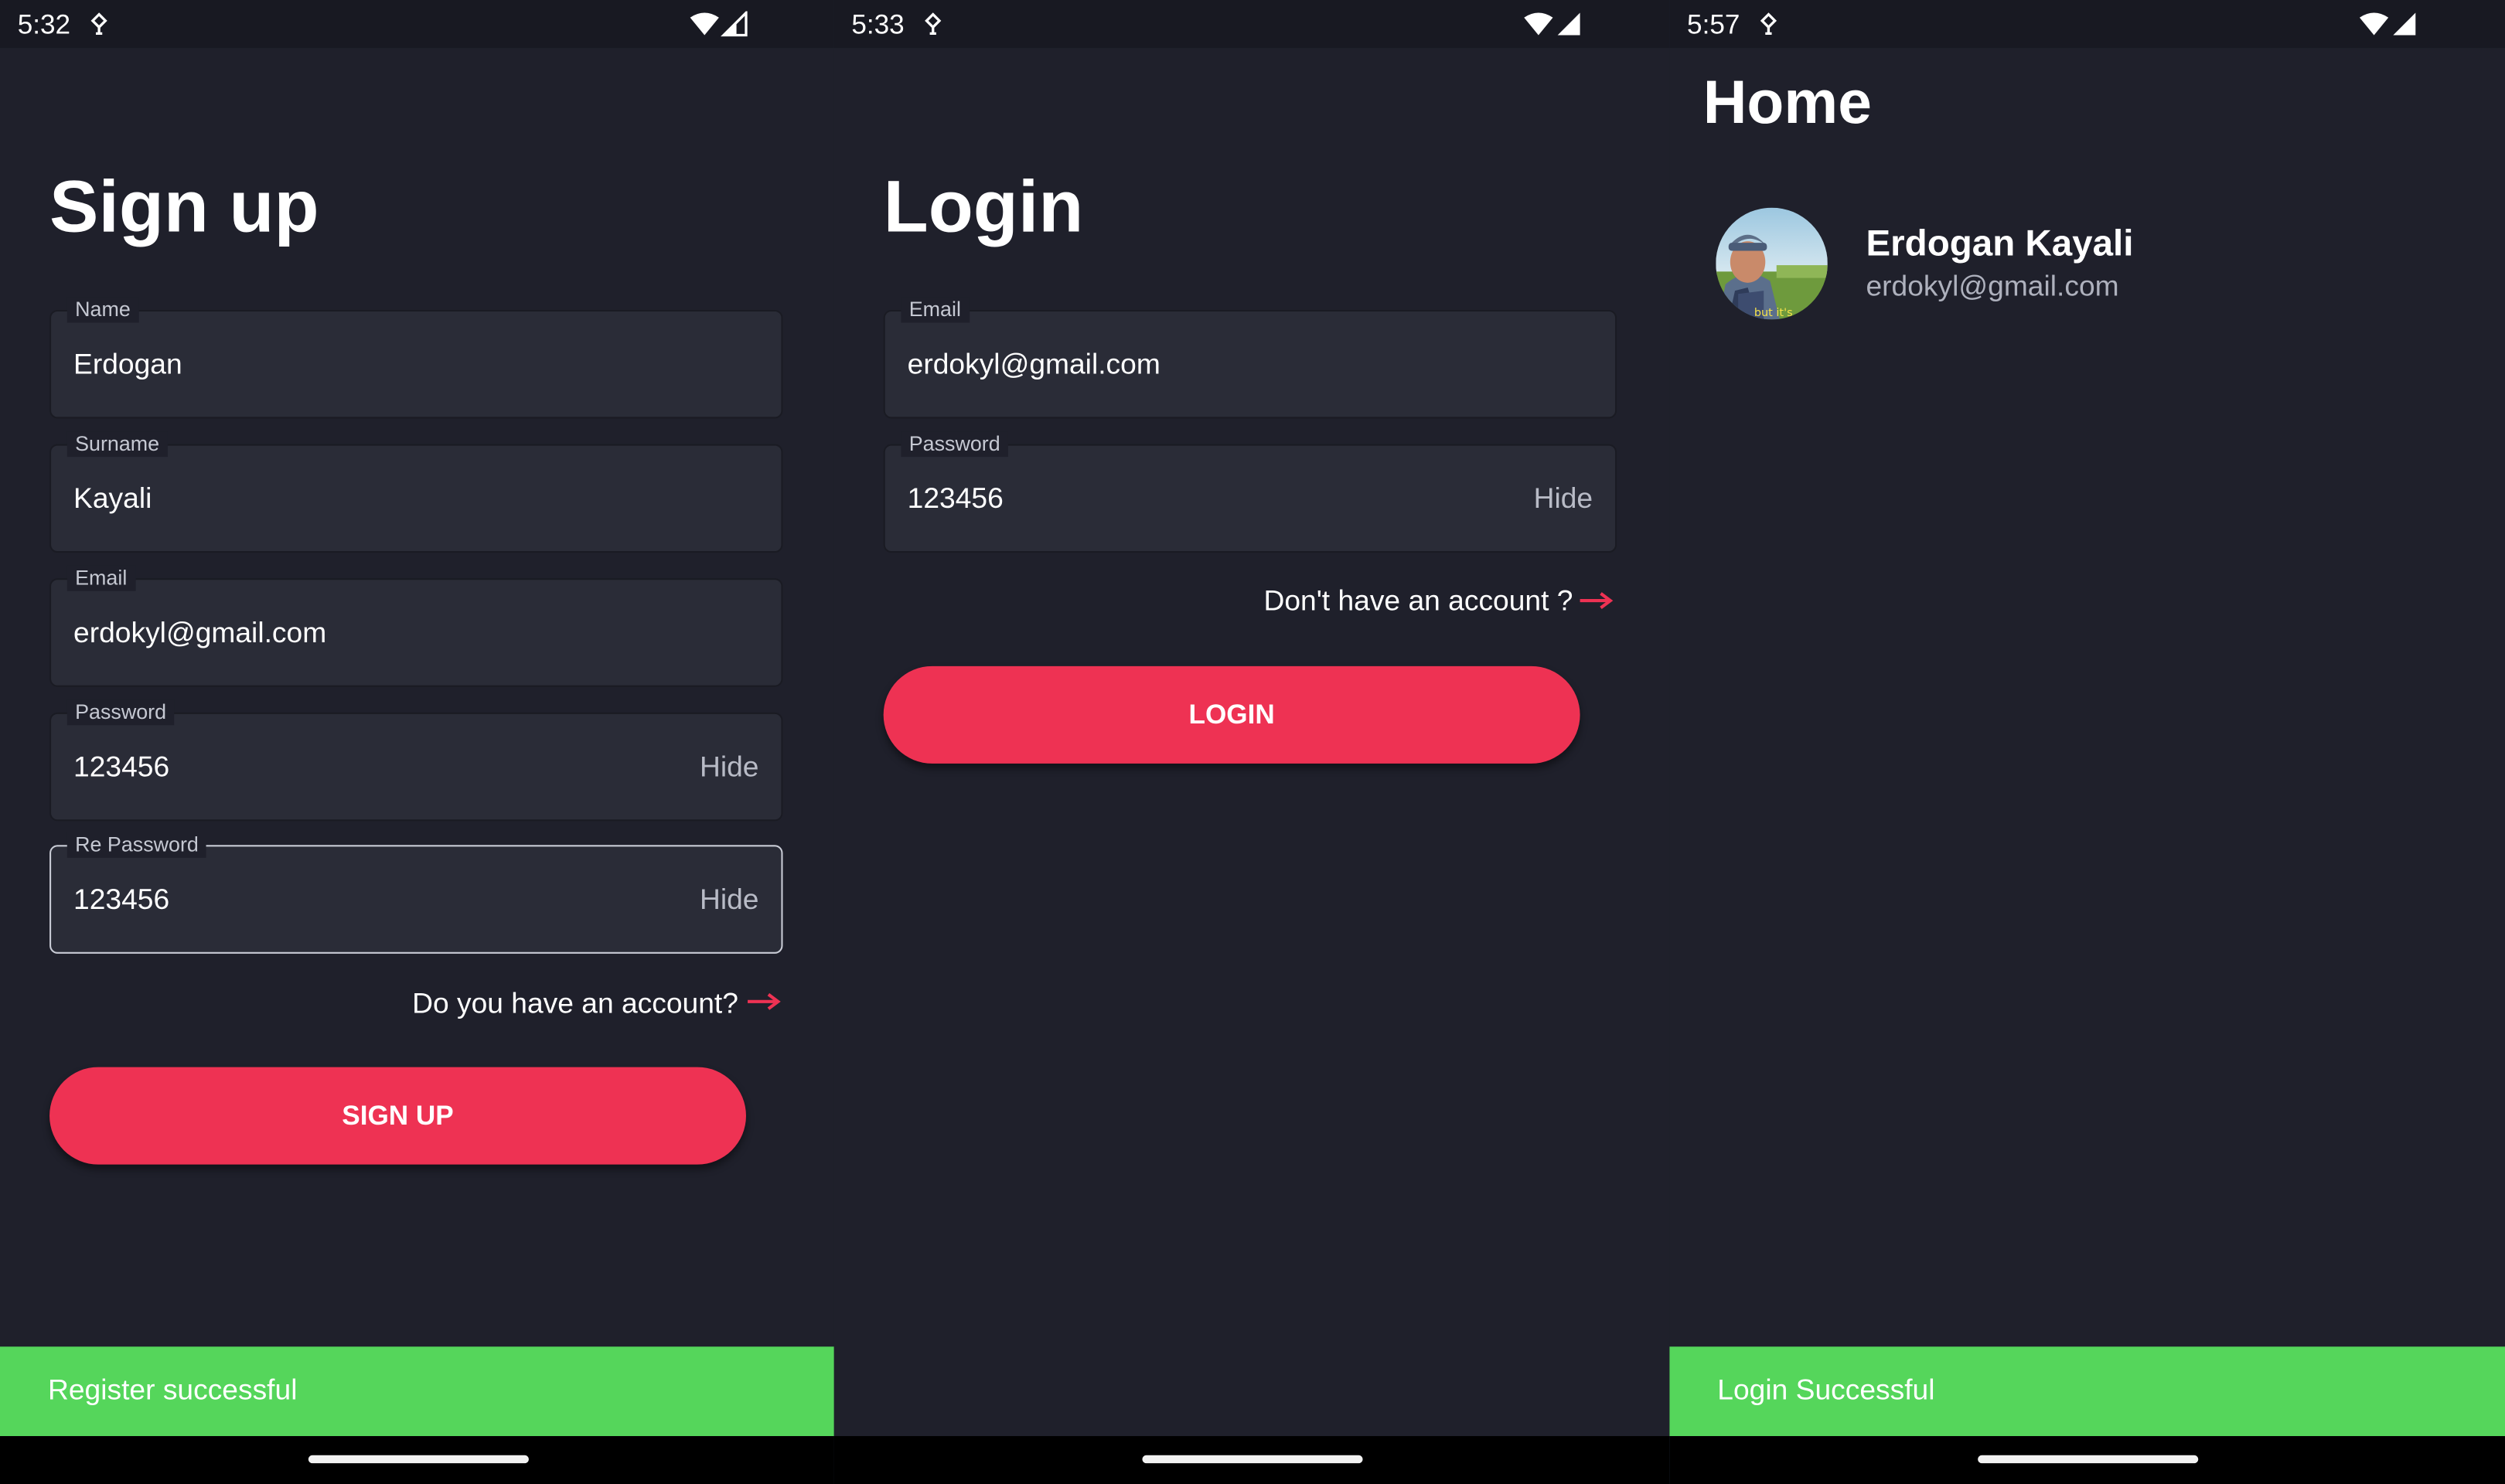  Describe the element at coordinates (416, 492) in the screenshot. I see `surname-field: Surname Kayali` at that location.